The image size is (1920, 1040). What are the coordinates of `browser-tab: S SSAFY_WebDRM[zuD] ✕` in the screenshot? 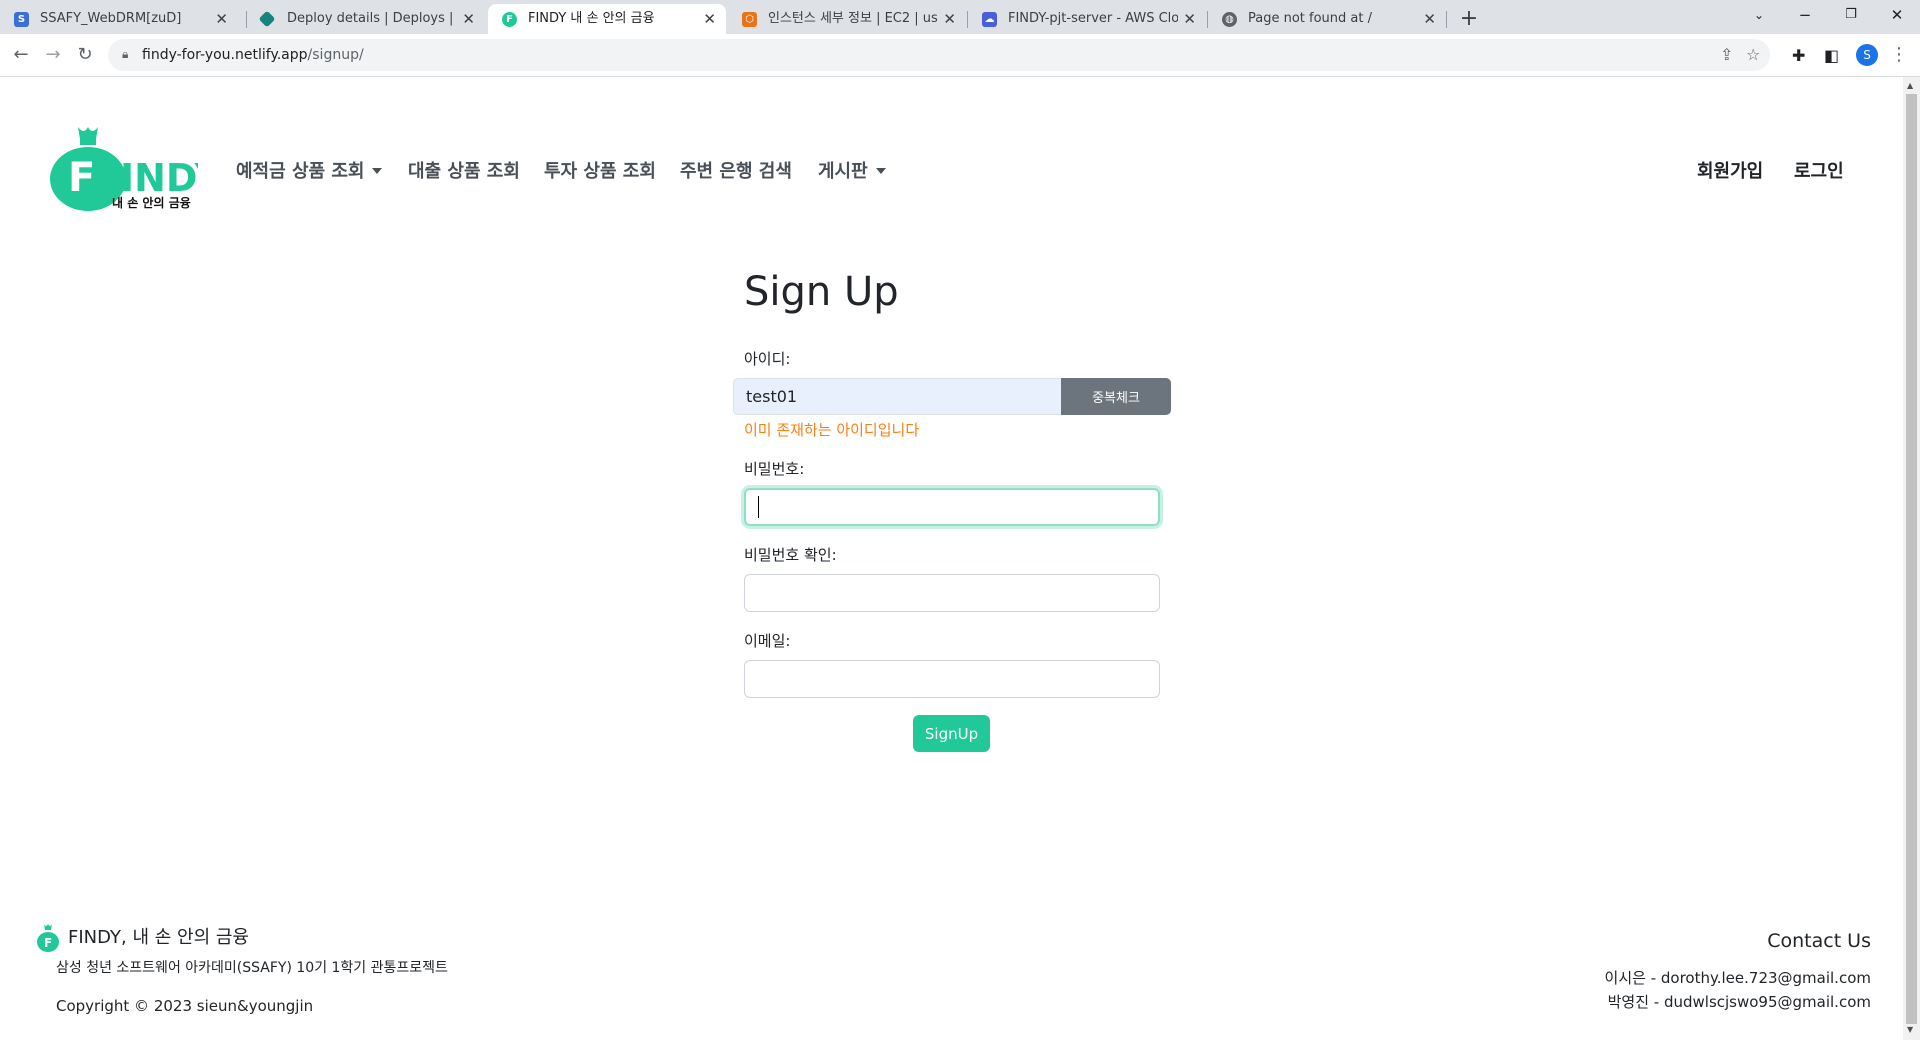 It's located at (119, 19).